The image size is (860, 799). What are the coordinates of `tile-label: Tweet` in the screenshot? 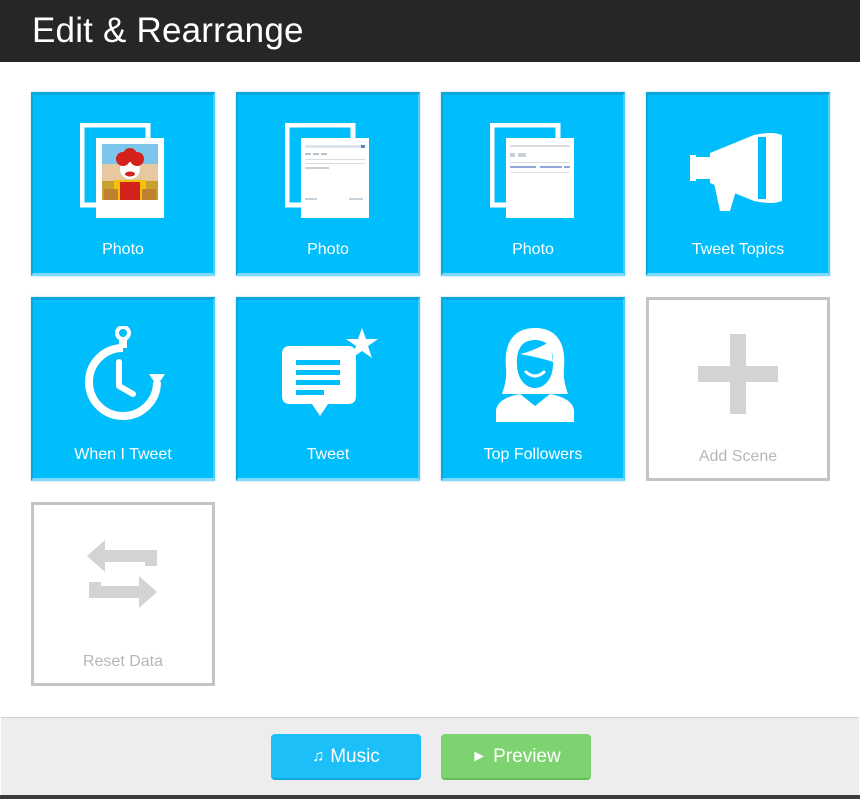 It's located at (328, 454).